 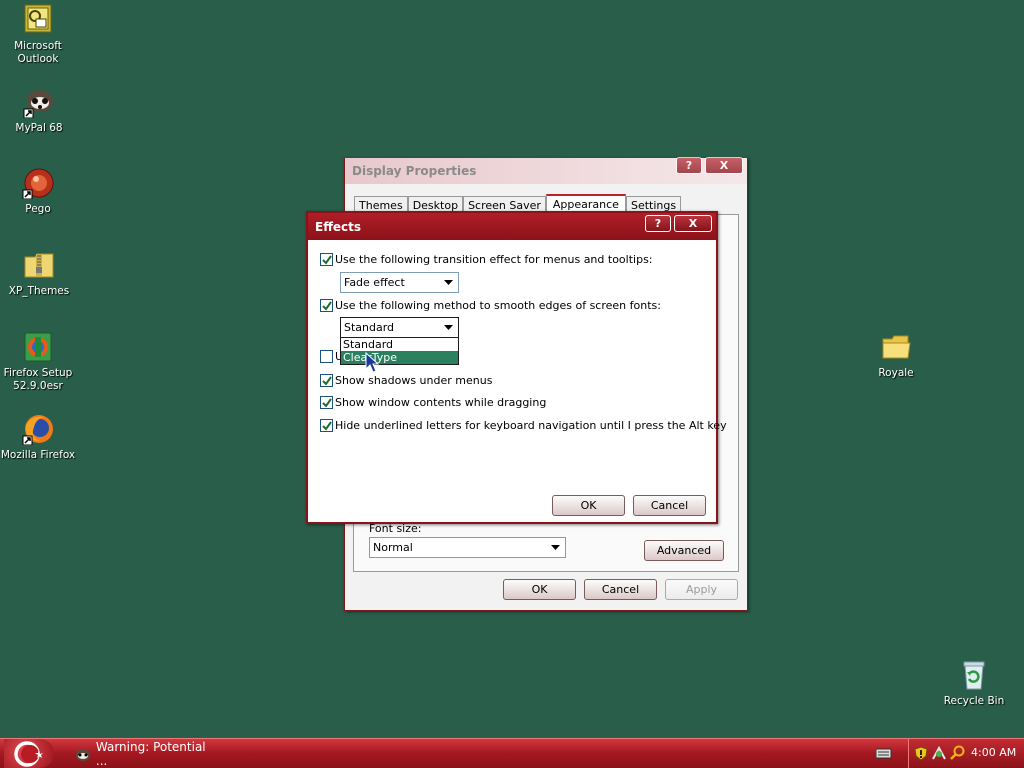 I want to click on advanced-button: Advanced, so click(x=684, y=550).